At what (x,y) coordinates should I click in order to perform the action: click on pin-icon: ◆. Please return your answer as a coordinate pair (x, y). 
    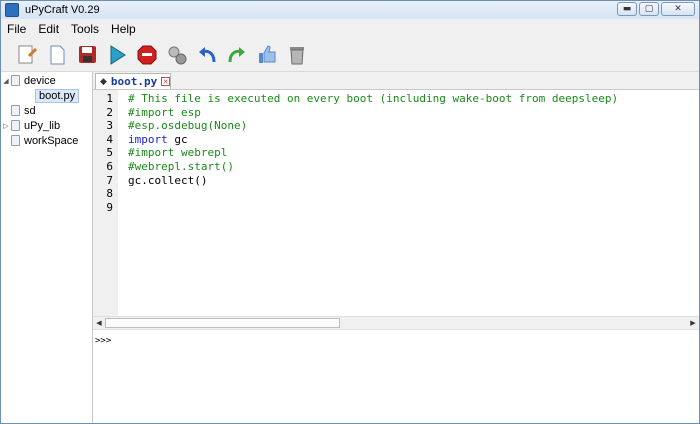
    Looking at the image, I should click on (103, 81).